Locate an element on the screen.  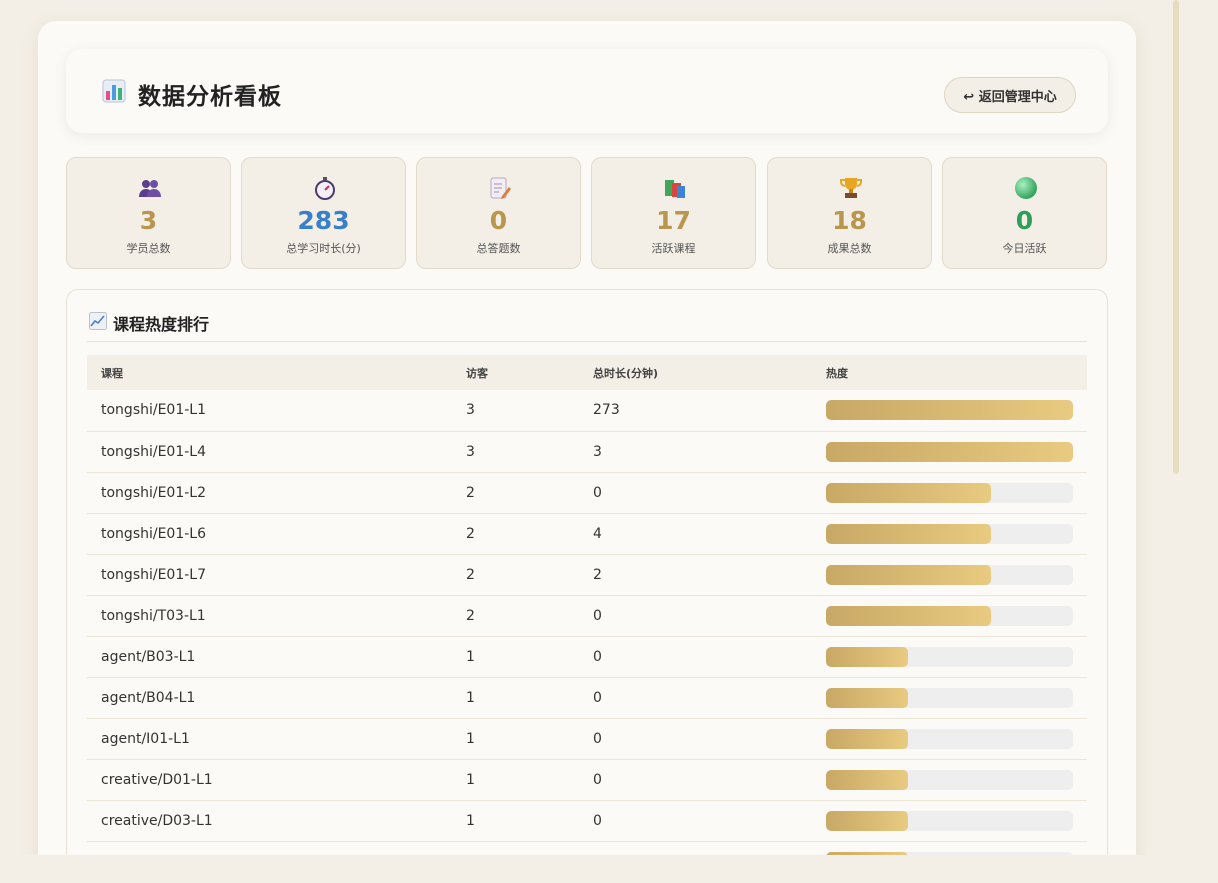
stat-label: 活跃课程 is located at coordinates (673, 248).